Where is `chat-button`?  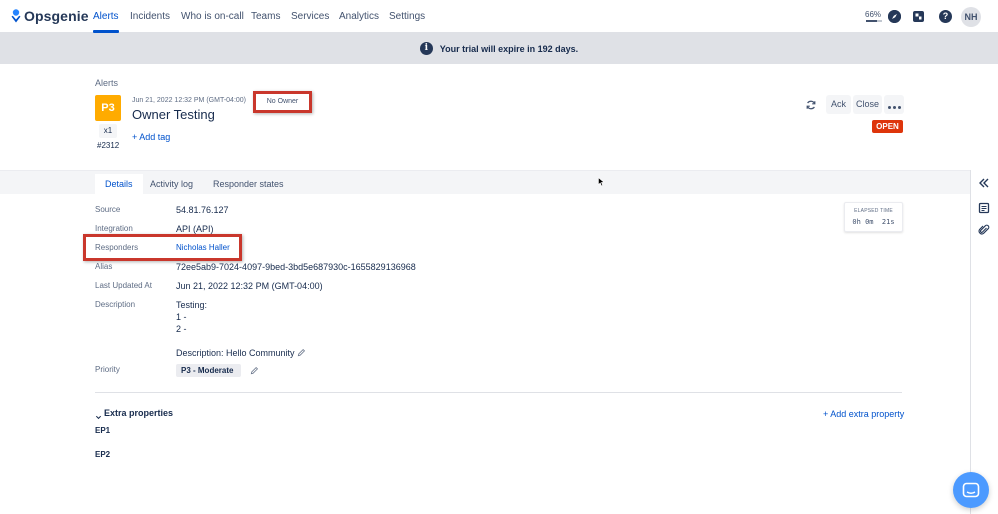
chat-button is located at coordinates (971, 490).